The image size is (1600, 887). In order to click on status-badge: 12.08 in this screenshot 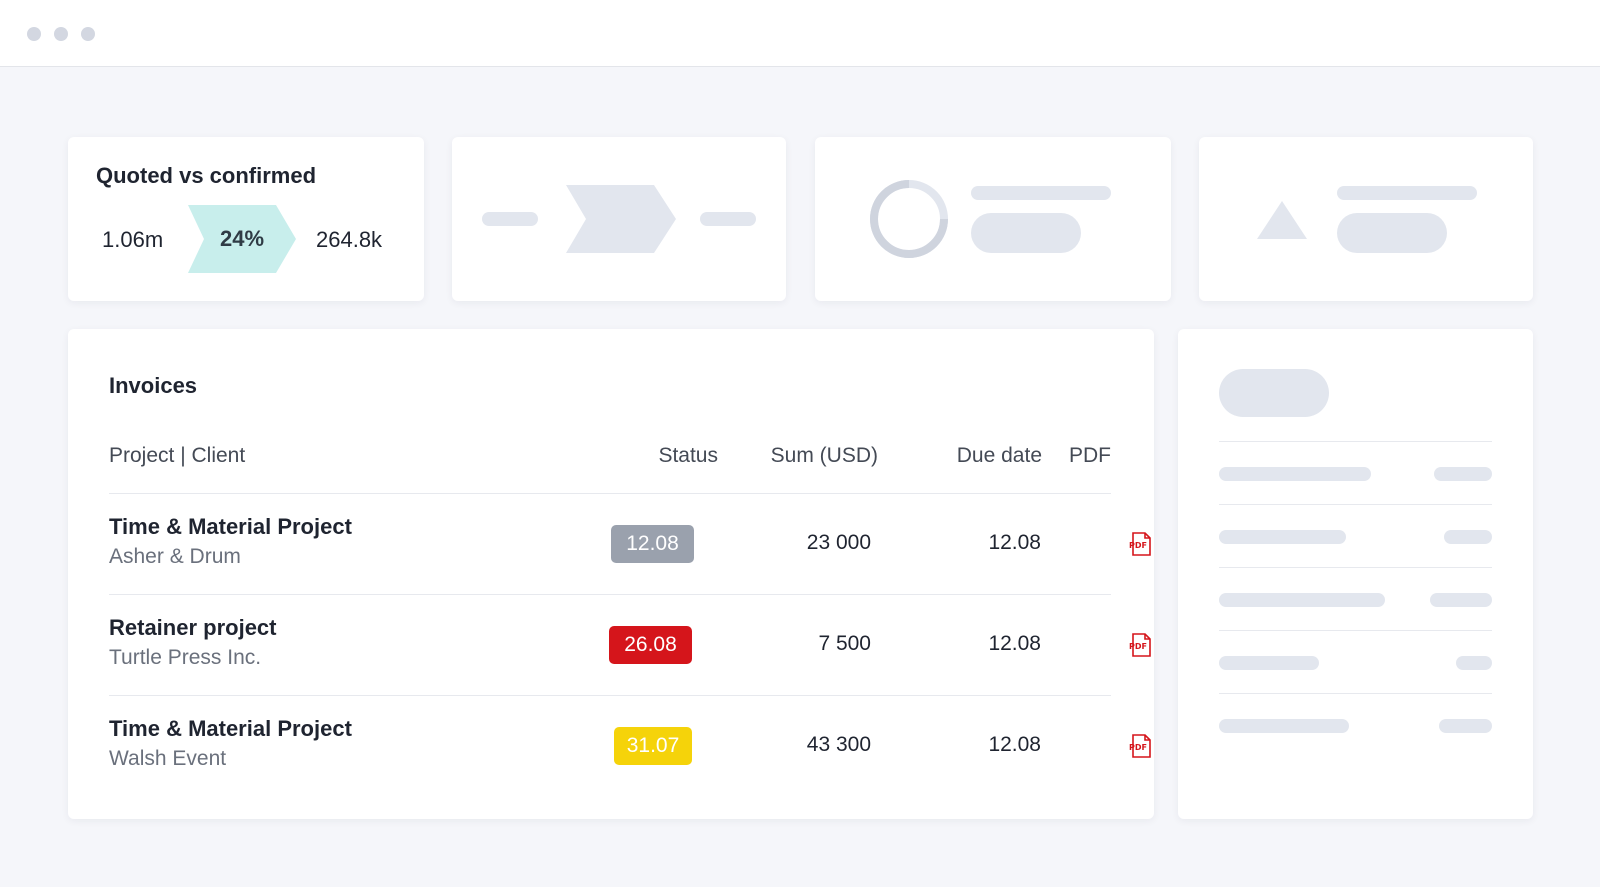, I will do `click(652, 544)`.